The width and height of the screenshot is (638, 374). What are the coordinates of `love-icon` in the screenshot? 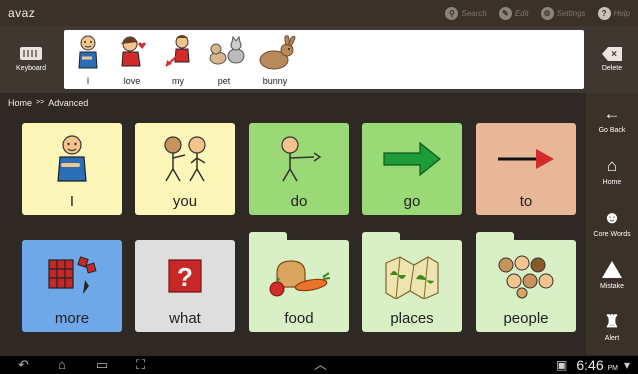 It's located at (133, 51).